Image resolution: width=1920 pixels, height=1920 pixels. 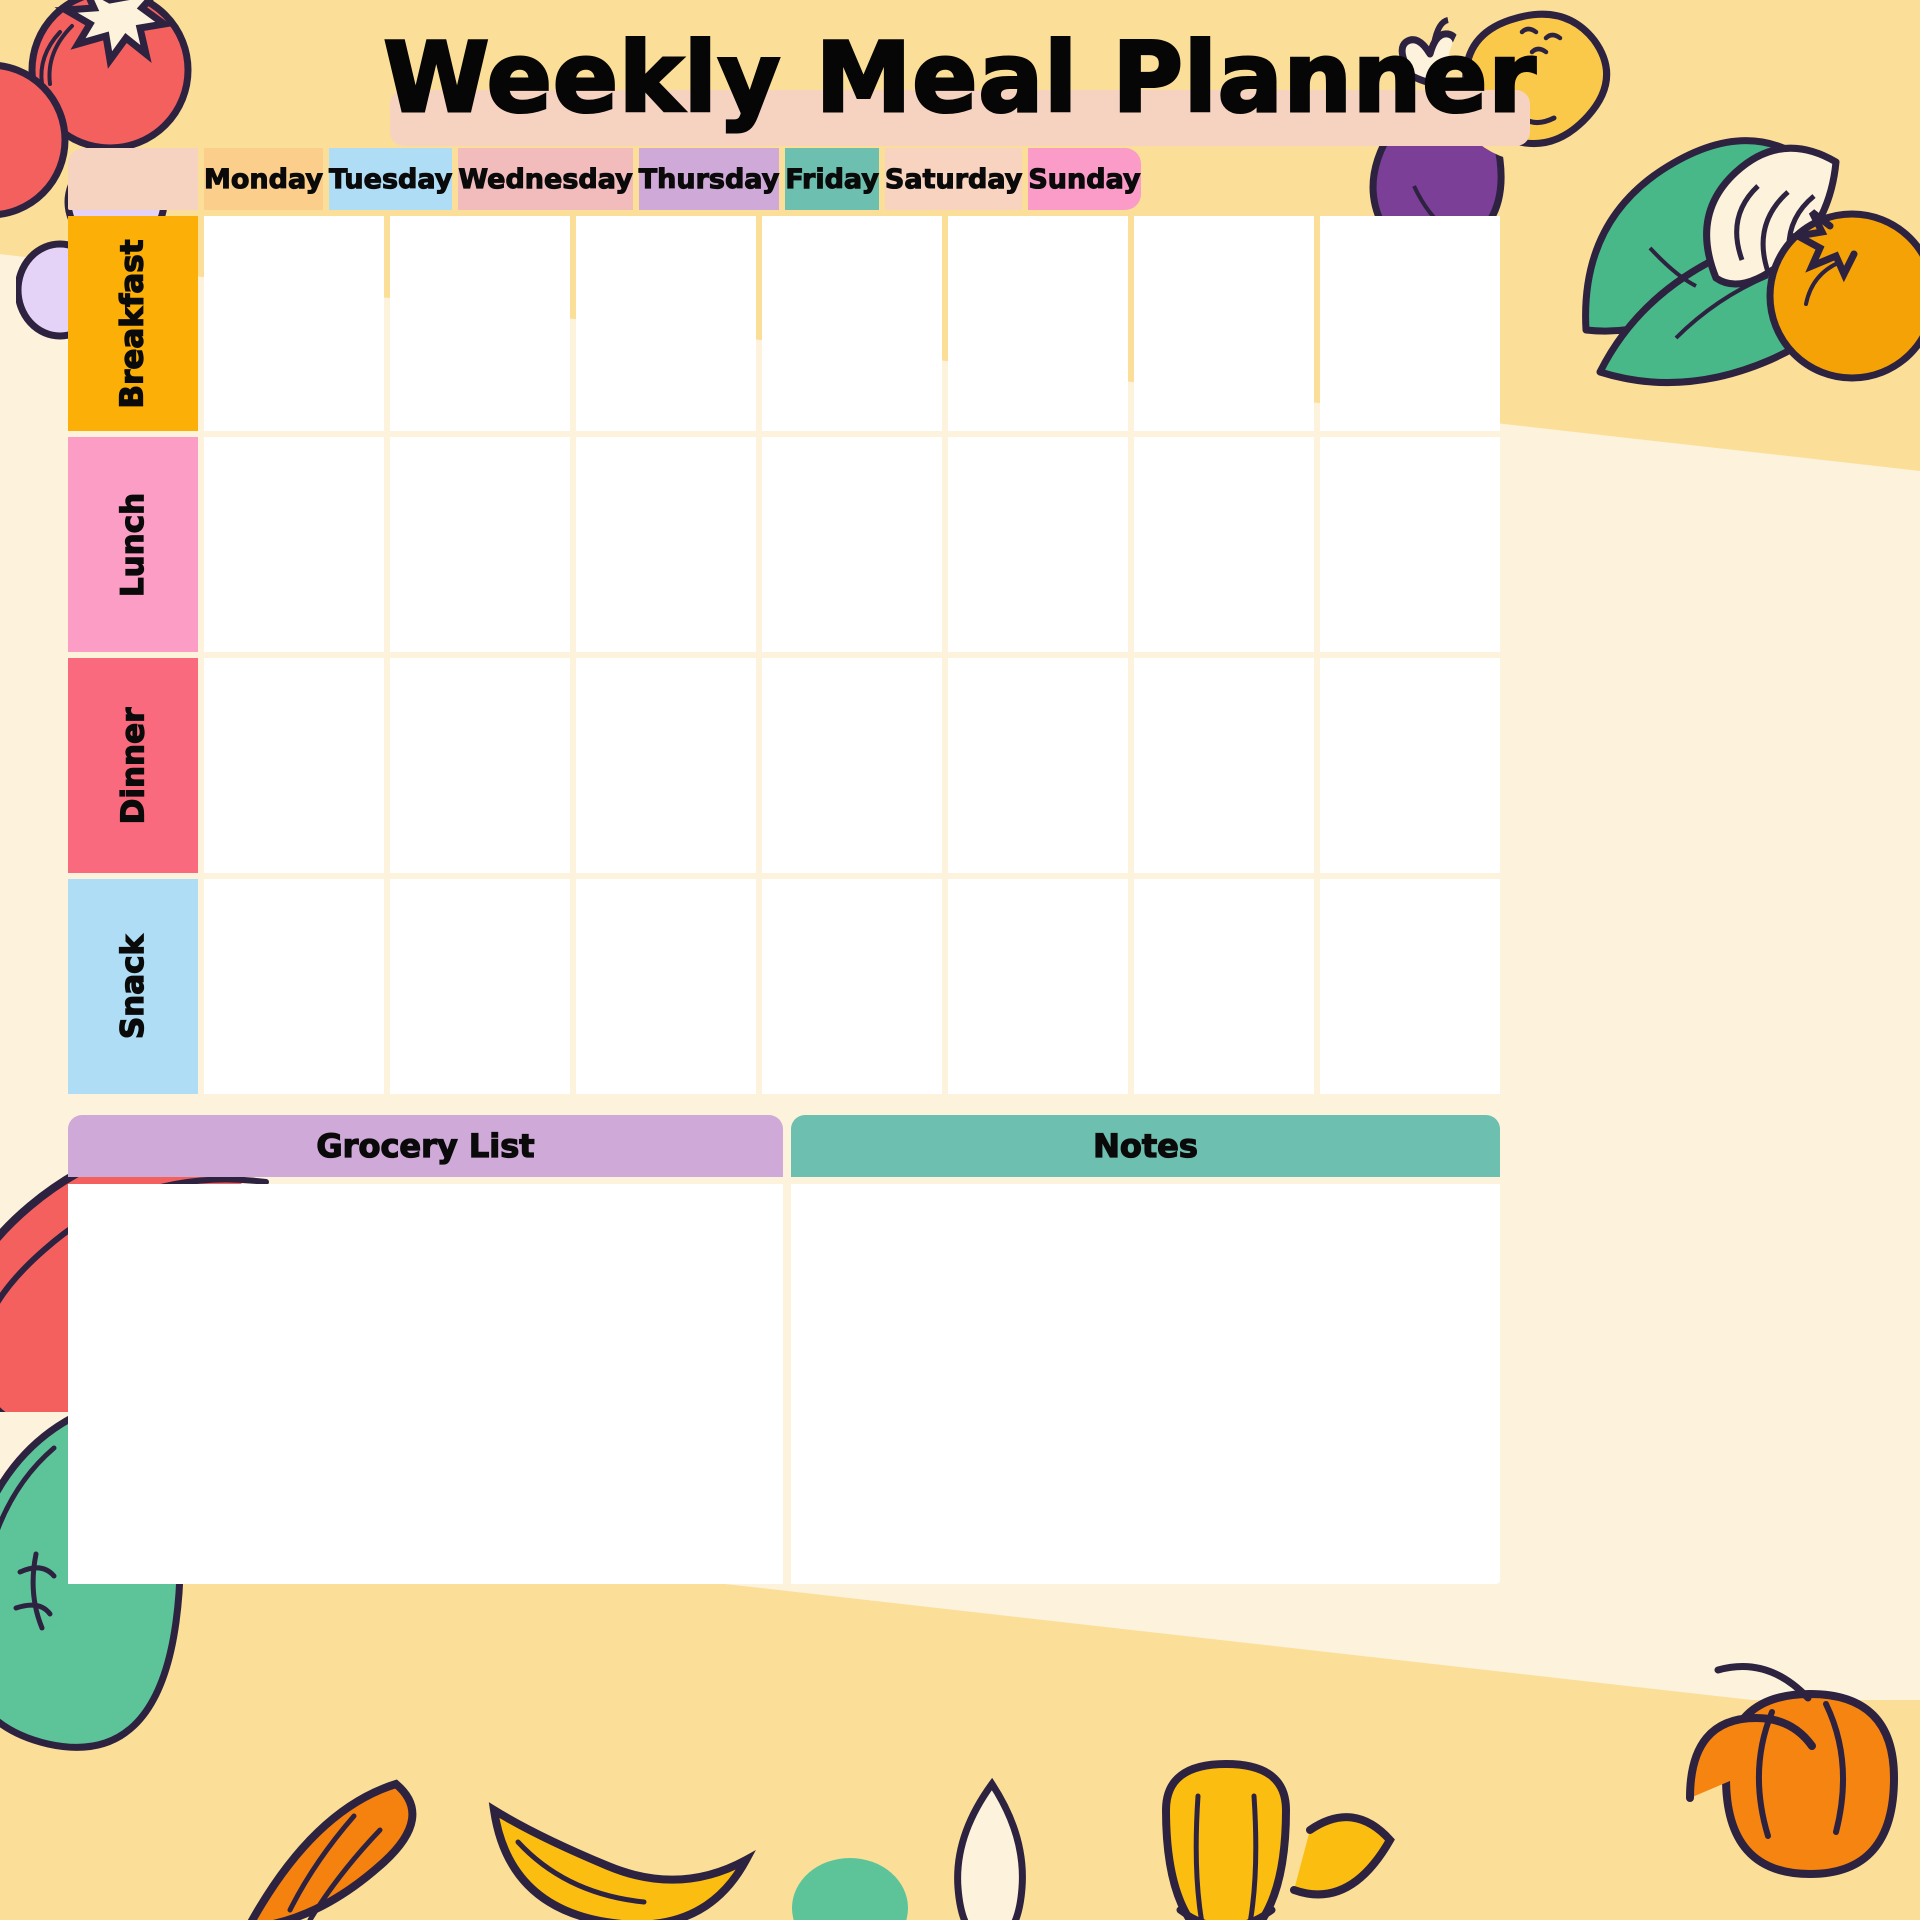 What do you see at coordinates (480, 986) in the screenshot?
I see `cell-snack-tuesday` at bounding box center [480, 986].